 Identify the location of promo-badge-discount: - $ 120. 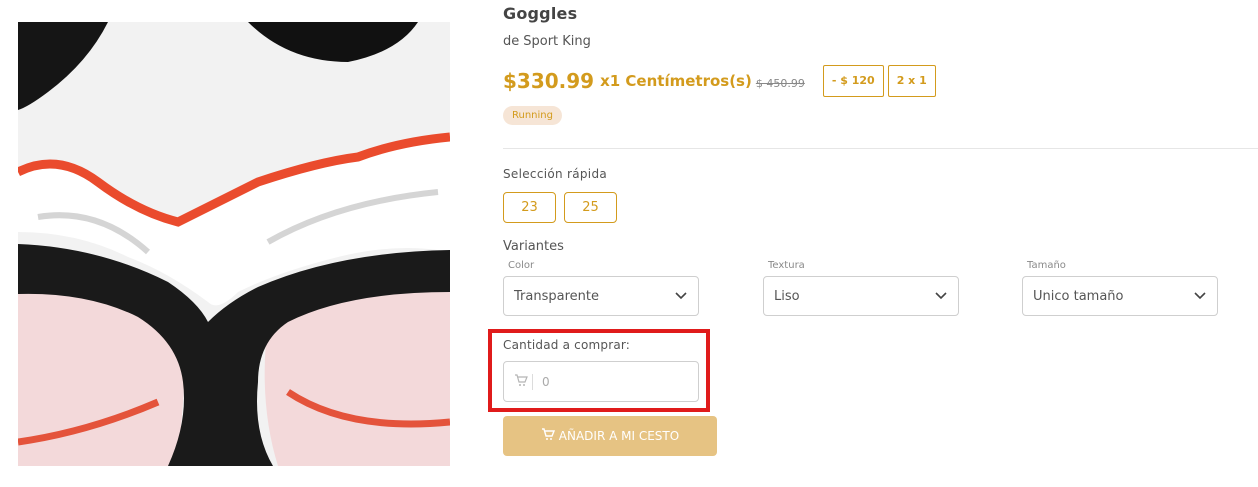
(853, 81).